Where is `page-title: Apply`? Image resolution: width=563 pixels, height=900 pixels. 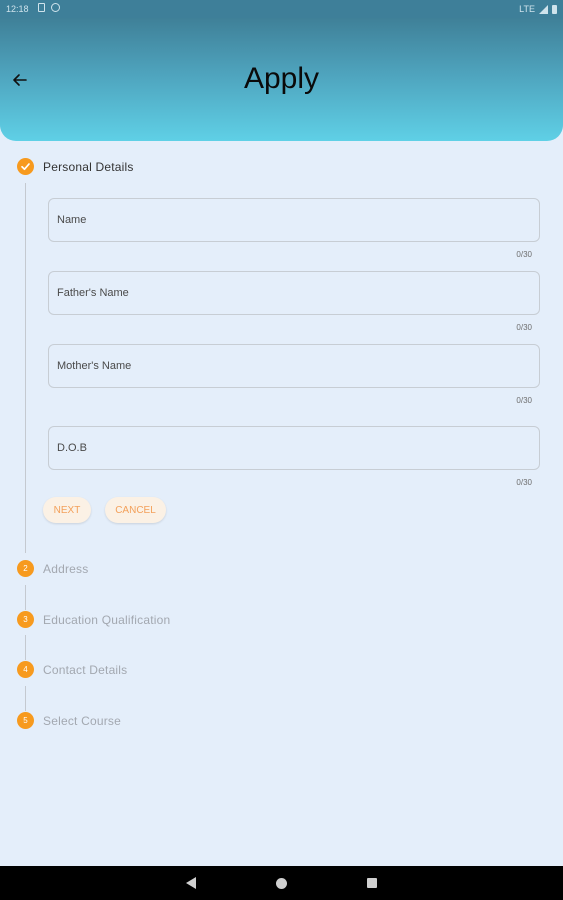
page-title: Apply is located at coordinates (281, 78).